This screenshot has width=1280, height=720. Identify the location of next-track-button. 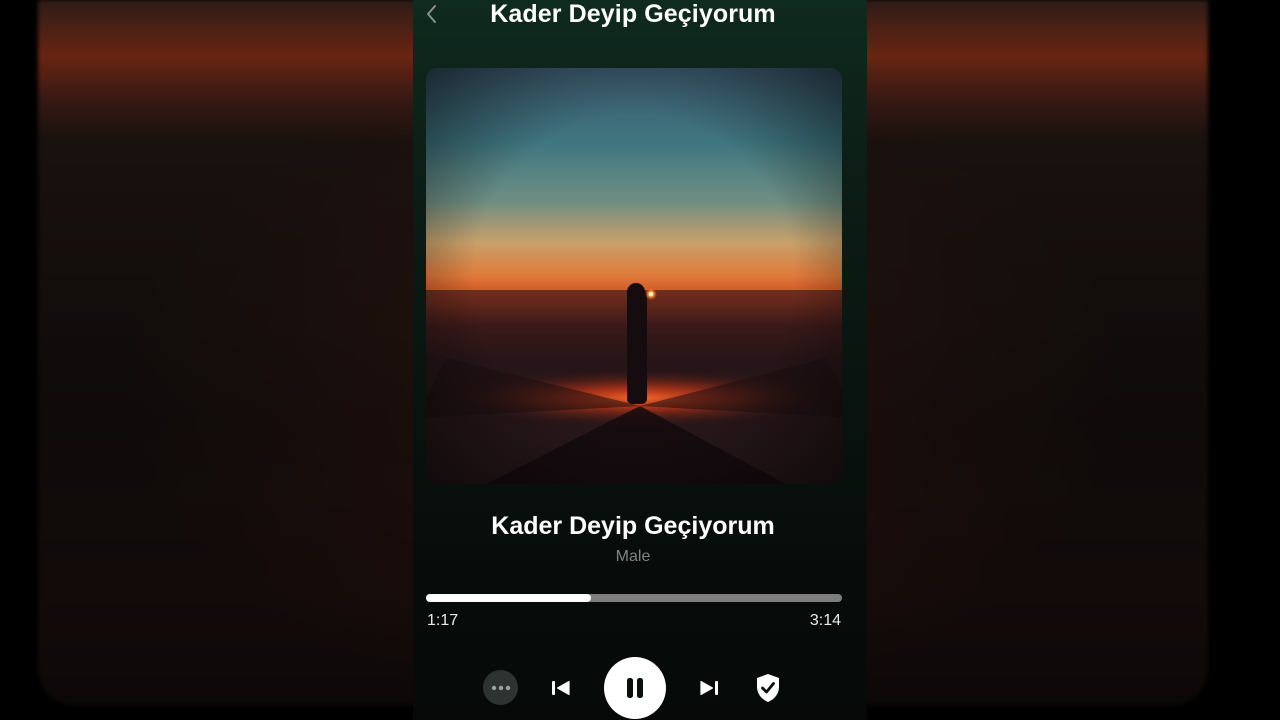
(709, 688).